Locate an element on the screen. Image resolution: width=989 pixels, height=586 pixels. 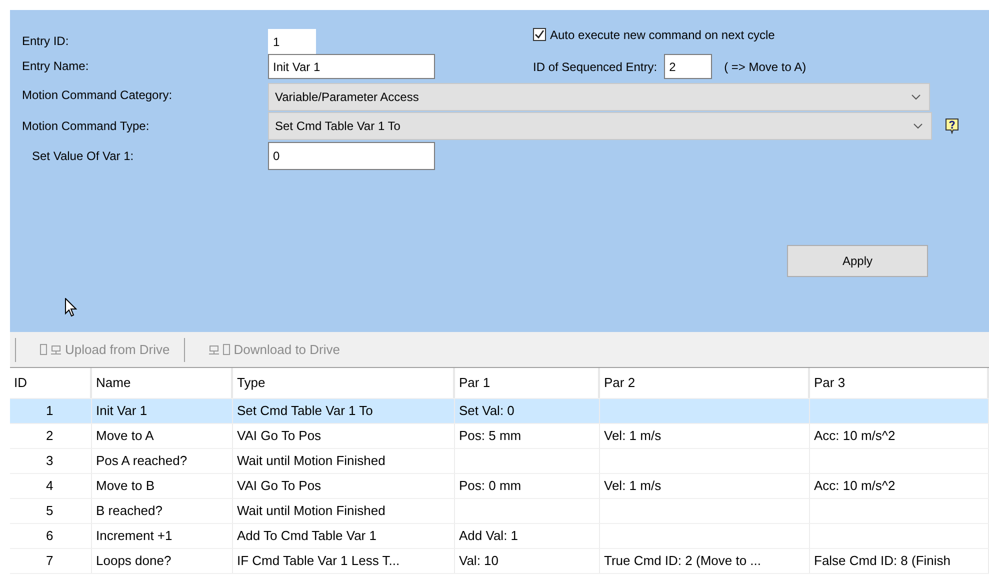
sequenced-entry-field: 2 is located at coordinates (688, 66).